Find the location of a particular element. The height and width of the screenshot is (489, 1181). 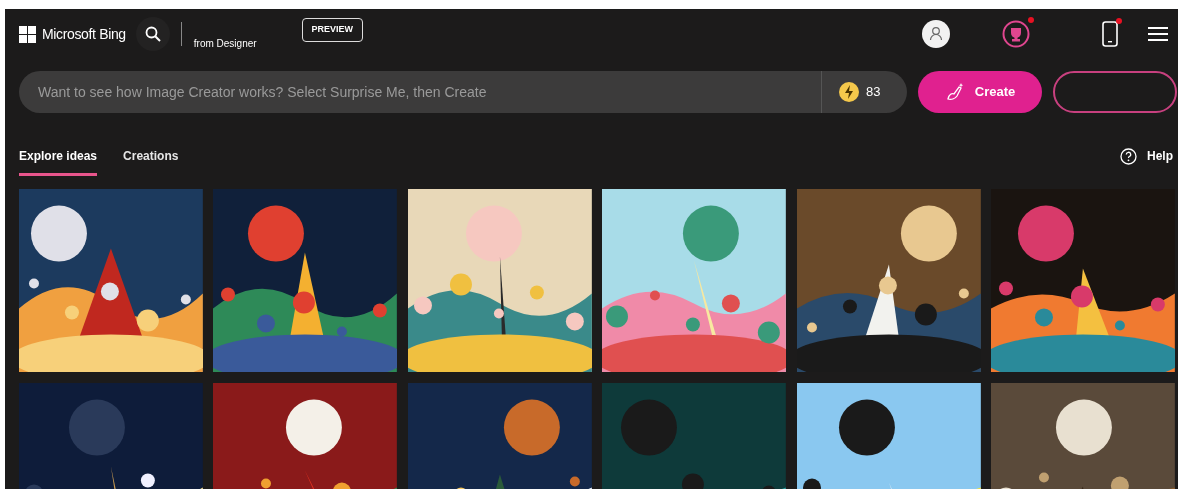

prompt-field: Want to see how Image Creator works? Select Surprise Me, then Create is located at coordinates (420, 92).